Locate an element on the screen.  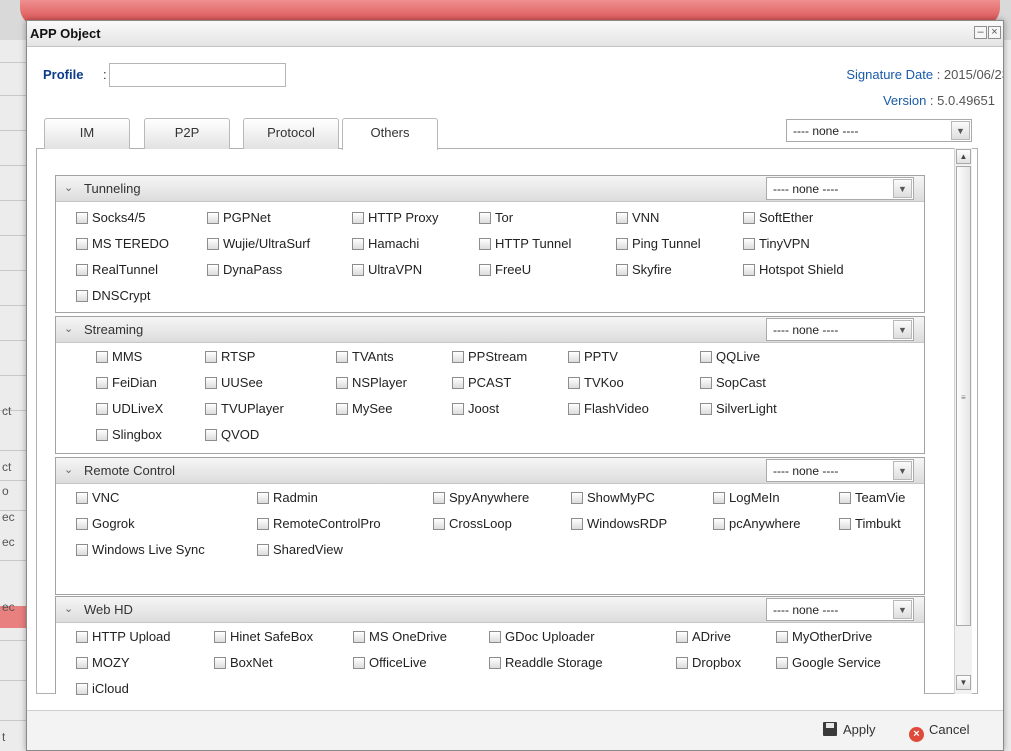
checkbox-item: Gogrok is located at coordinates (105, 523).